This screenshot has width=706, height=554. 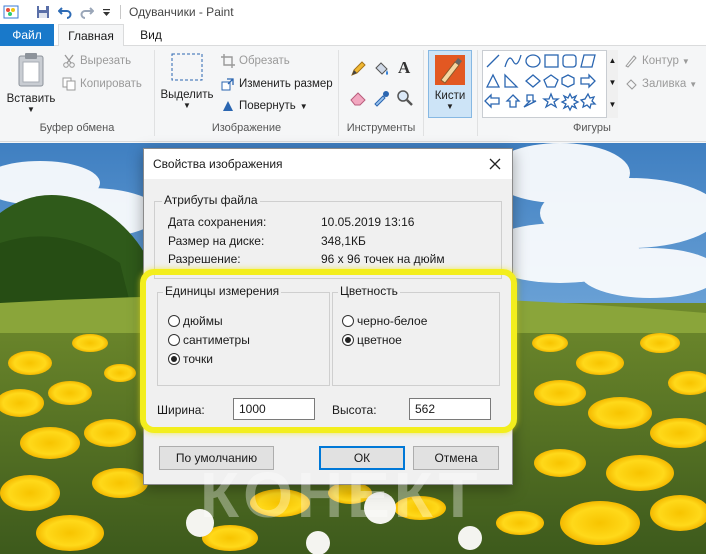 I want to click on text-a-icon: A, so click(x=404, y=67).